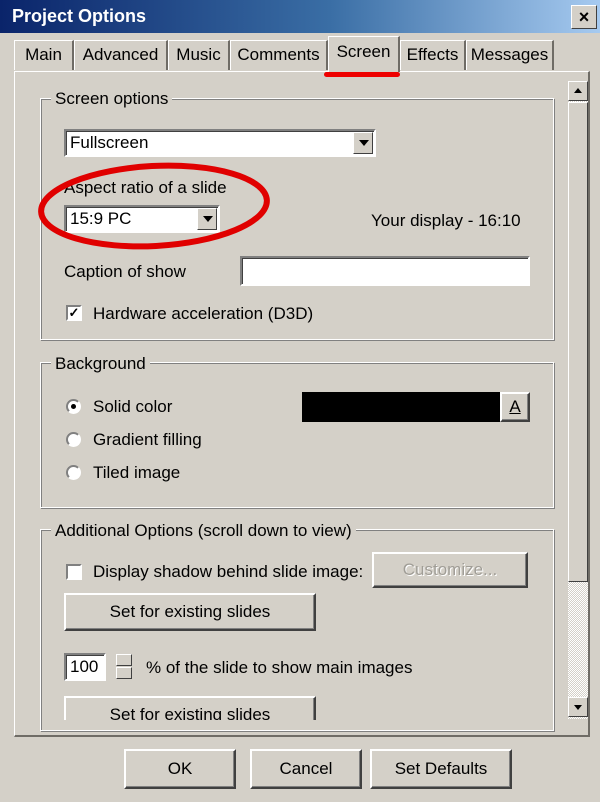  I want to click on screen-mode-value: Fullscreen, so click(109, 142).